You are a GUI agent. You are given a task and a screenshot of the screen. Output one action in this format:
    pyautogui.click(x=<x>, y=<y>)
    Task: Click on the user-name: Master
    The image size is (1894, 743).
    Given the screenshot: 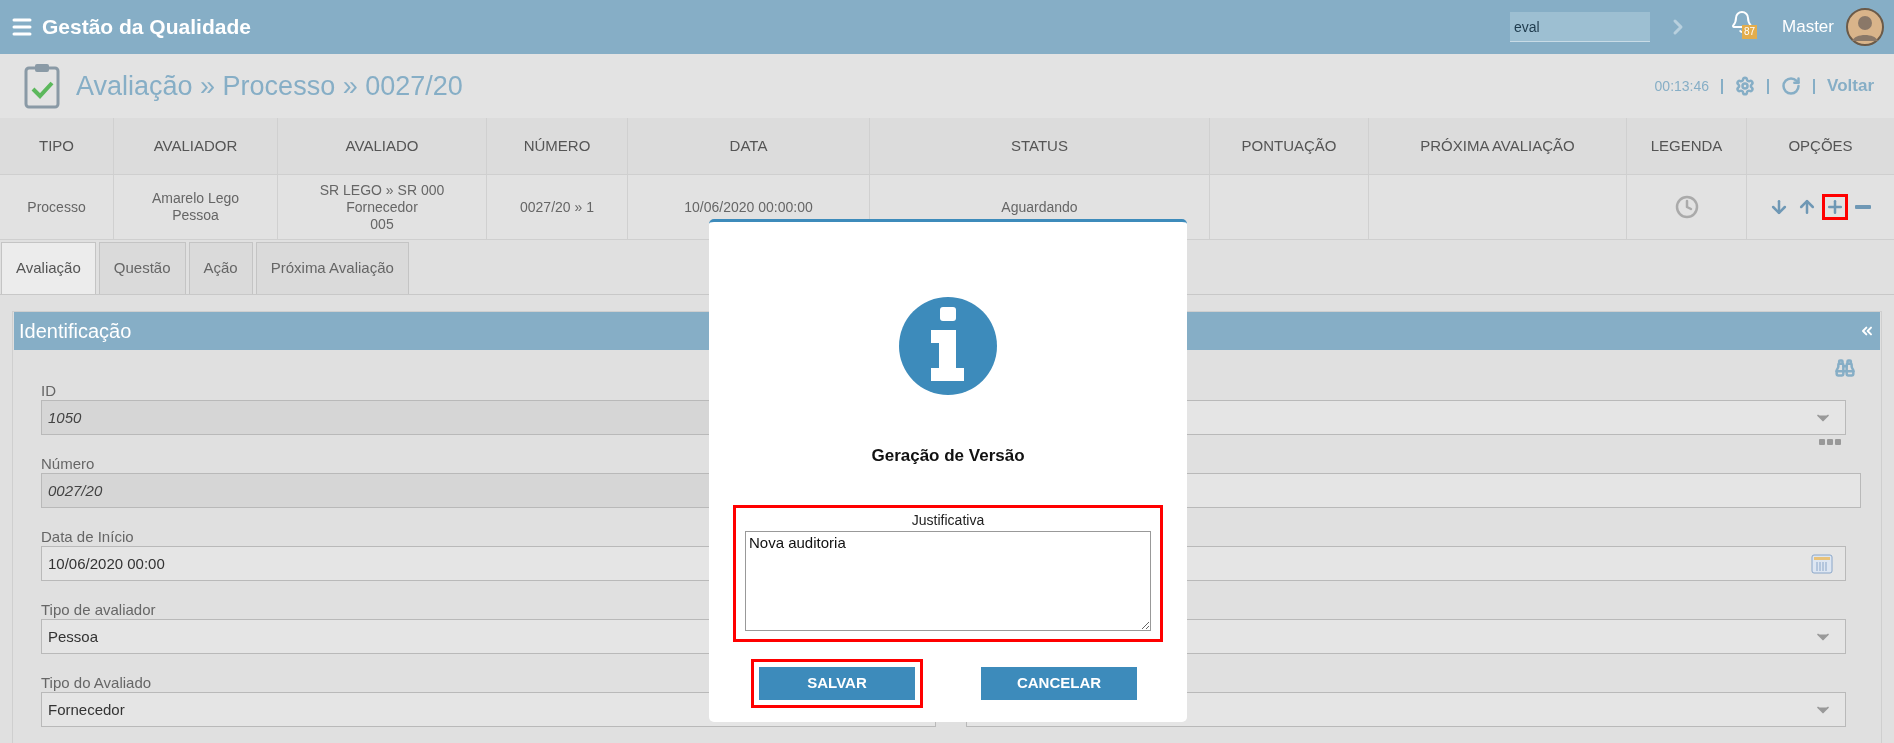 What is the action you would take?
    pyautogui.click(x=1808, y=27)
    